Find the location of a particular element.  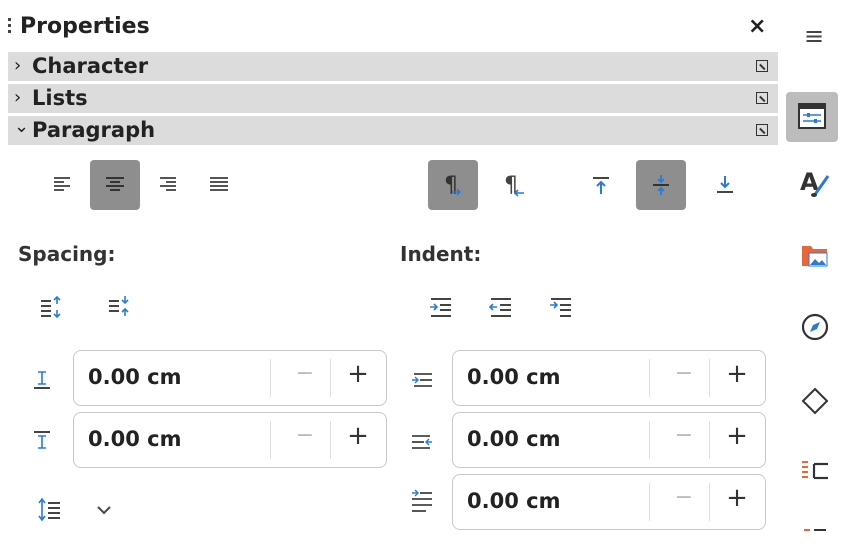

first-line-indent-icon is located at coordinates (422, 501).